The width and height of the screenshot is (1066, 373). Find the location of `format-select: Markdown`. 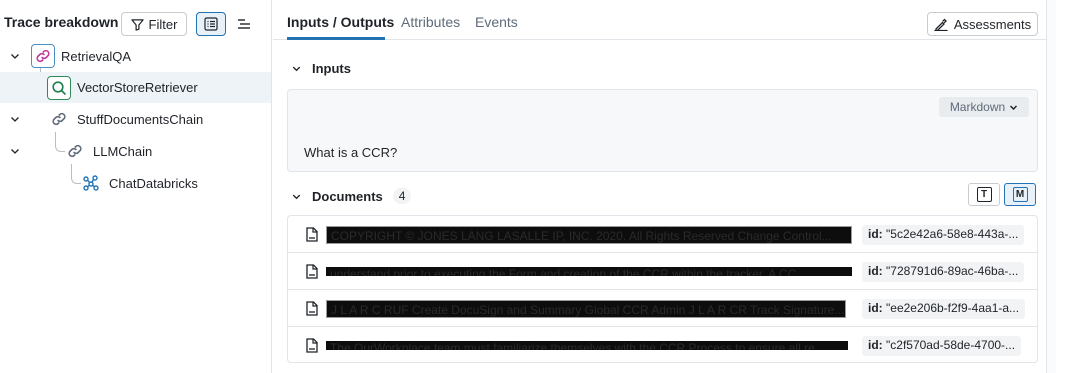

format-select: Markdown is located at coordinates (984, 107).